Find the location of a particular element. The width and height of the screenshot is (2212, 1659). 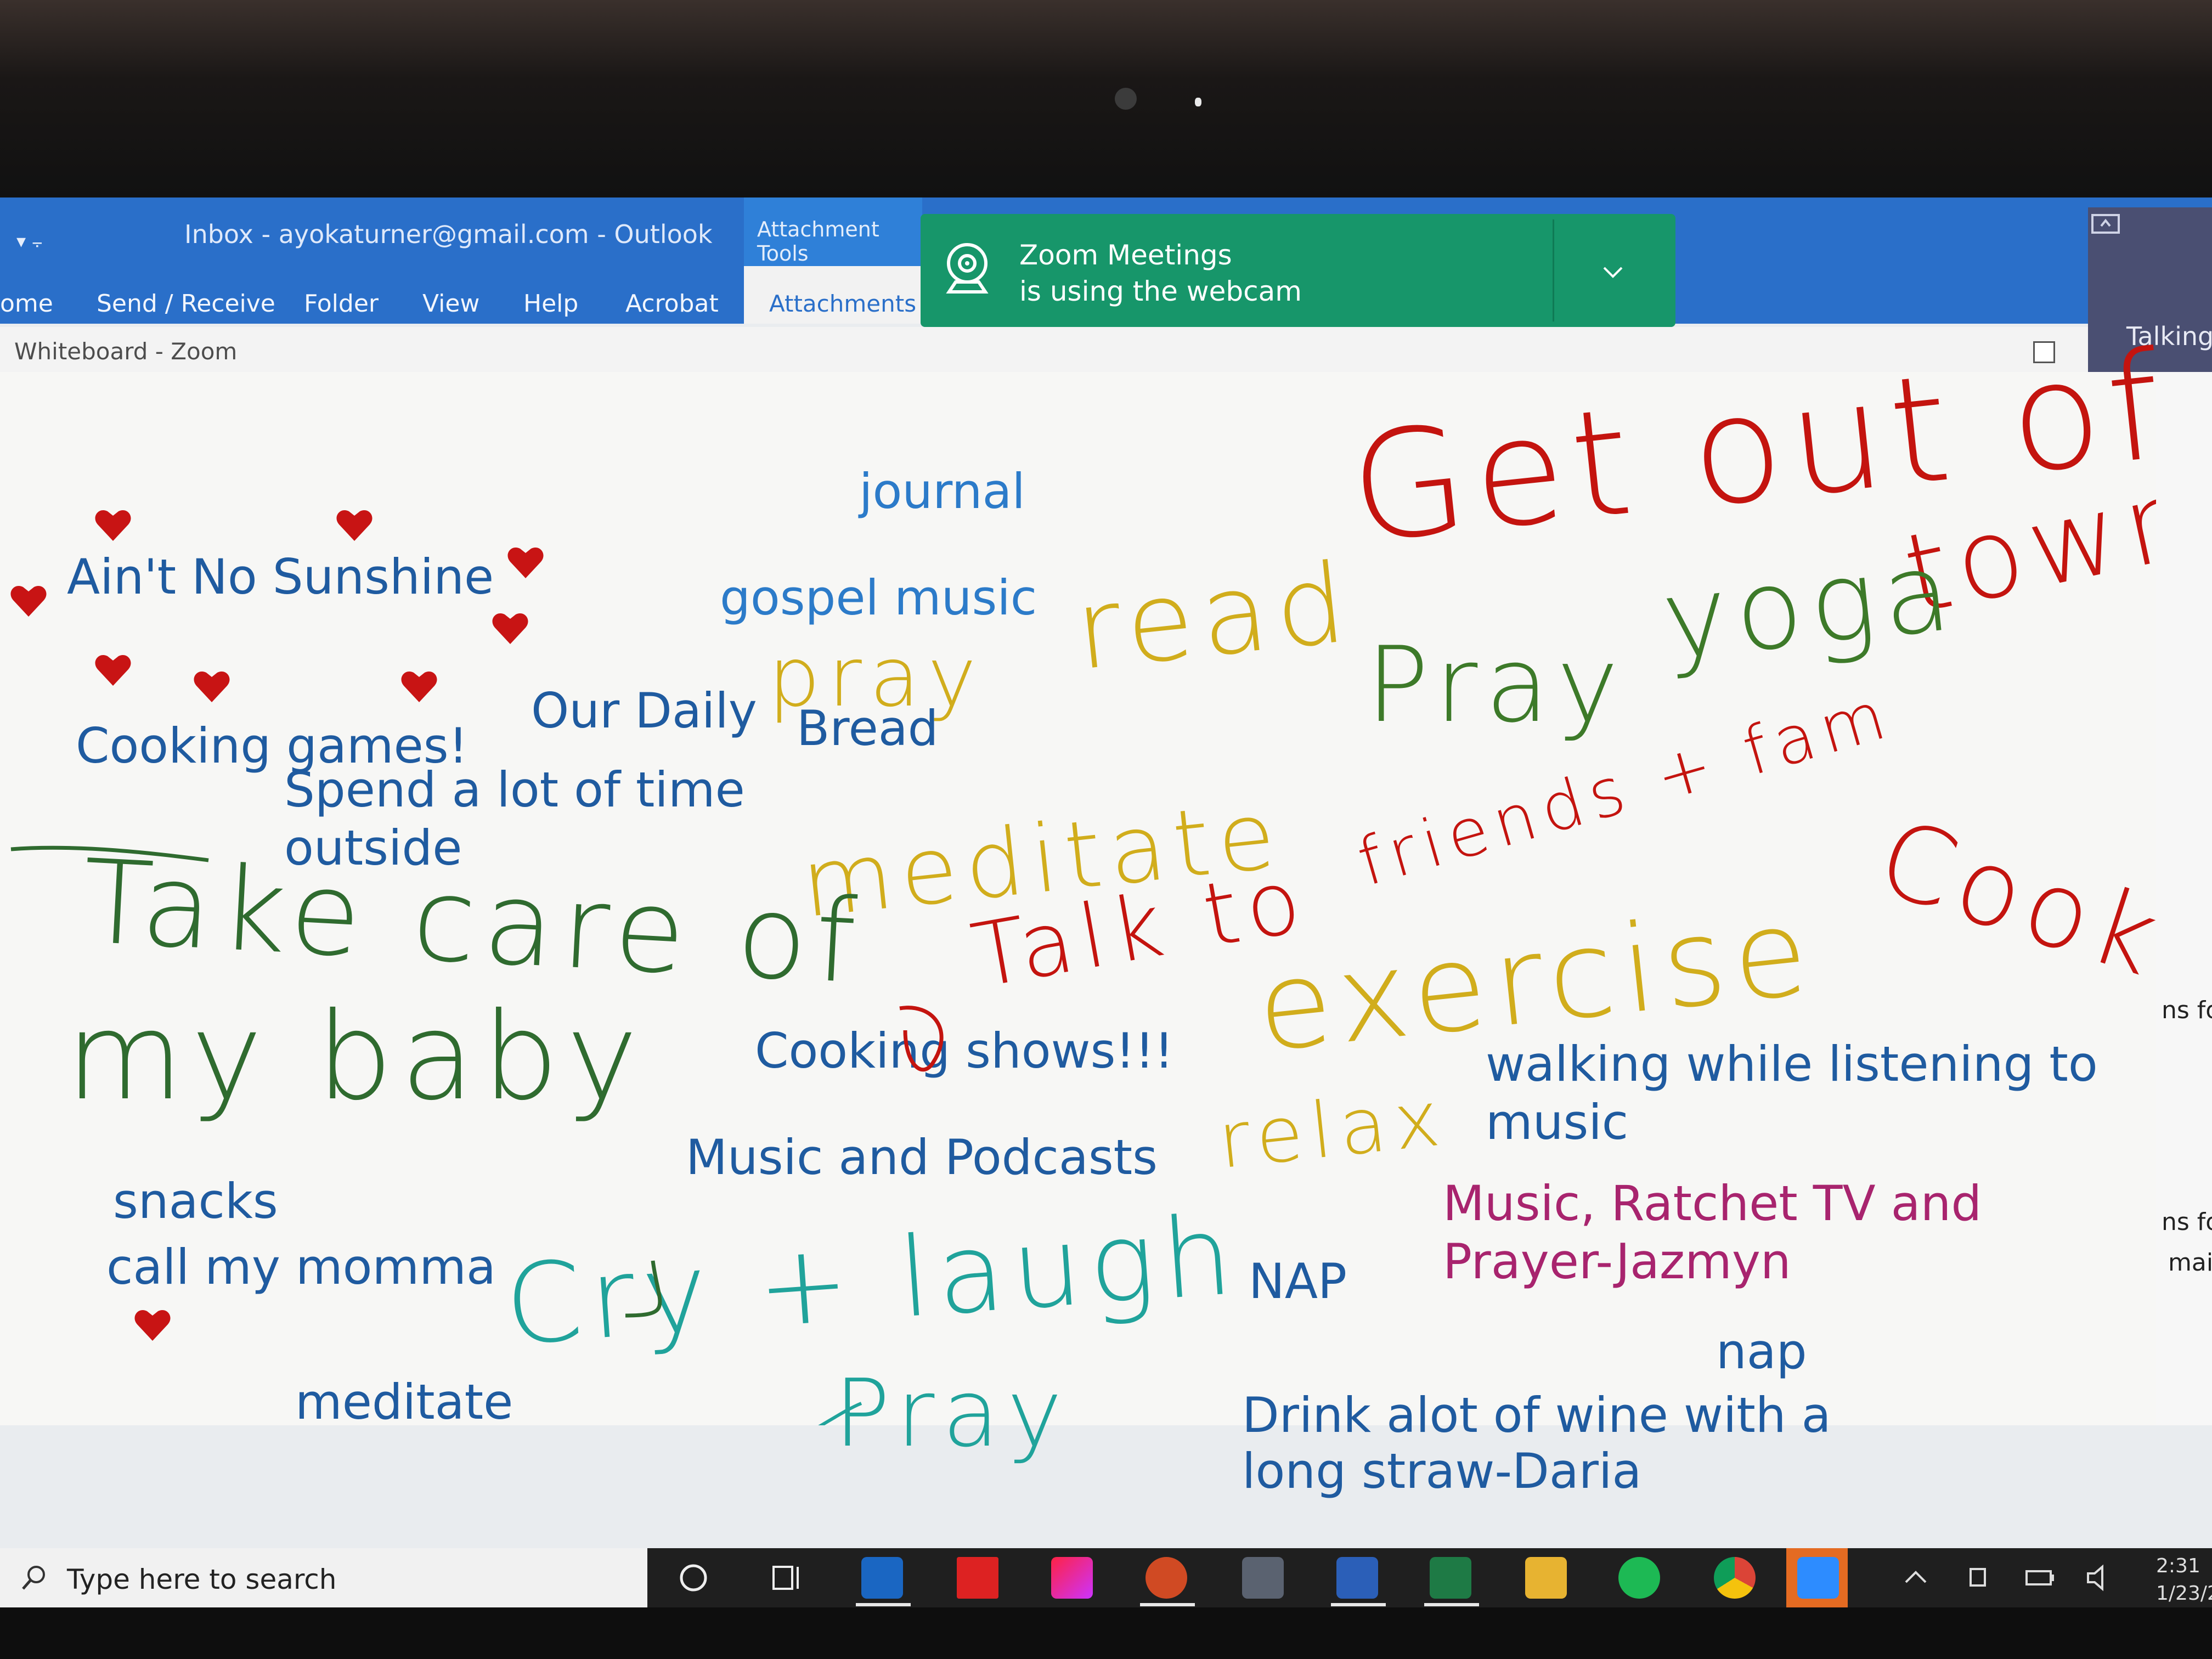

attachment-tools-group: Attachment Tools is located at coordinates (833, 232).